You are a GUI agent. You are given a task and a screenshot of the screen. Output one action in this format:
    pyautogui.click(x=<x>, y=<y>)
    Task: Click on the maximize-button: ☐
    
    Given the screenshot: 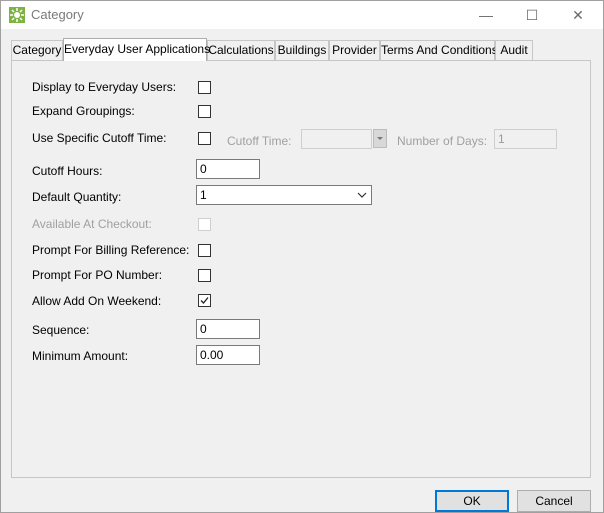 What is the action you would take?
    pyautogui.click(x=532, y=15)
    